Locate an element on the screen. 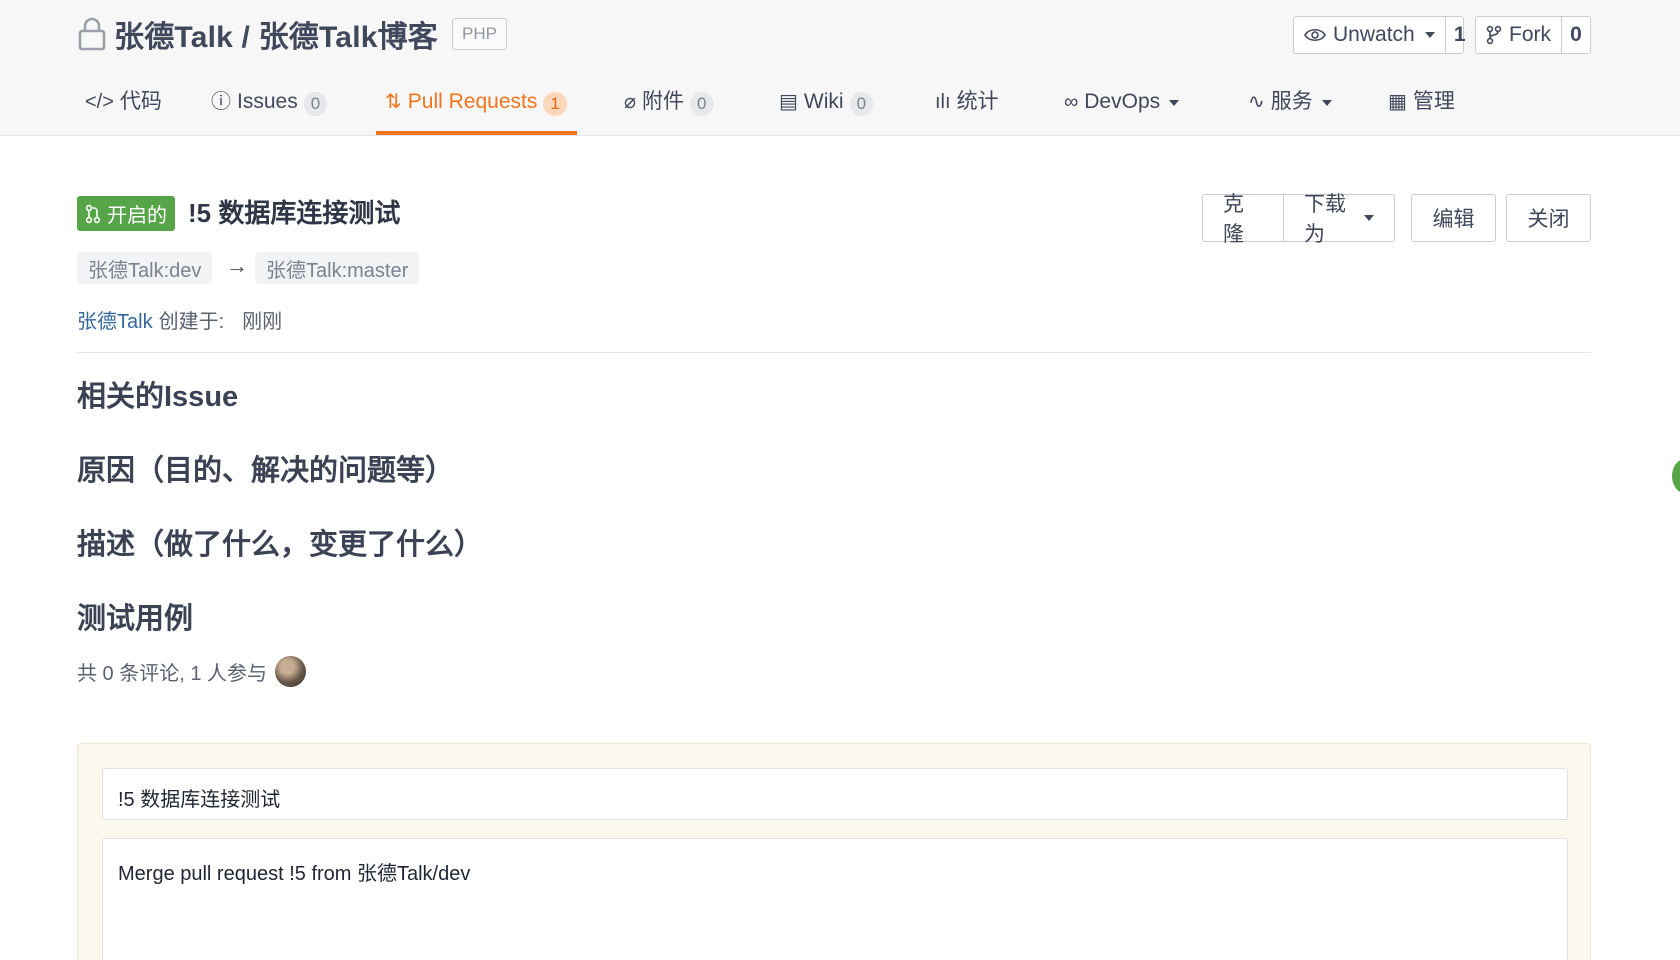 The width and height of the screenshot is (1680, 960). close-button-wrap: 关闭 is located at coordinates (1548, 218).